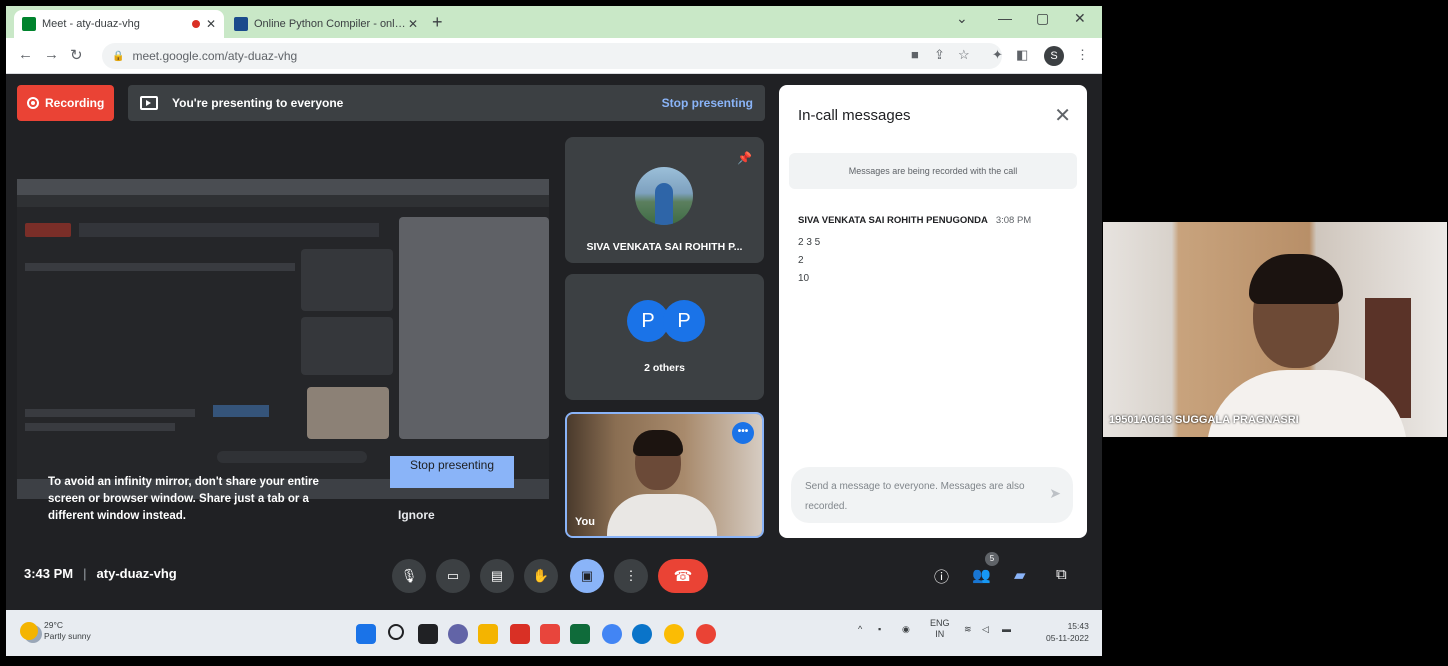 The width and height of the screenshot is (1448, 666). What do you see at coordinates (474, 328) in the screenshot?
I see `mirror-messages` at bounding box center [474, 328].